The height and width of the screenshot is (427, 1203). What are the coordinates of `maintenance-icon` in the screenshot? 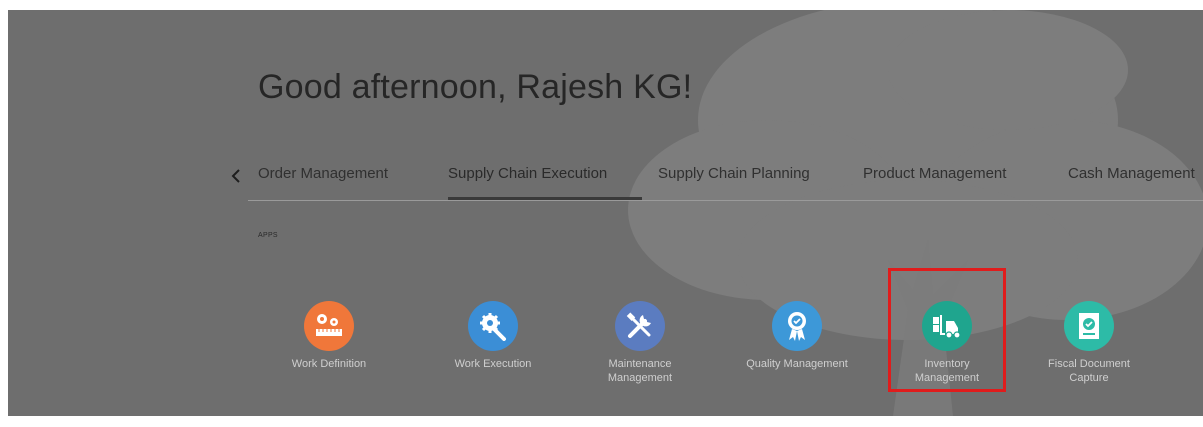 It's located at (640, 326).